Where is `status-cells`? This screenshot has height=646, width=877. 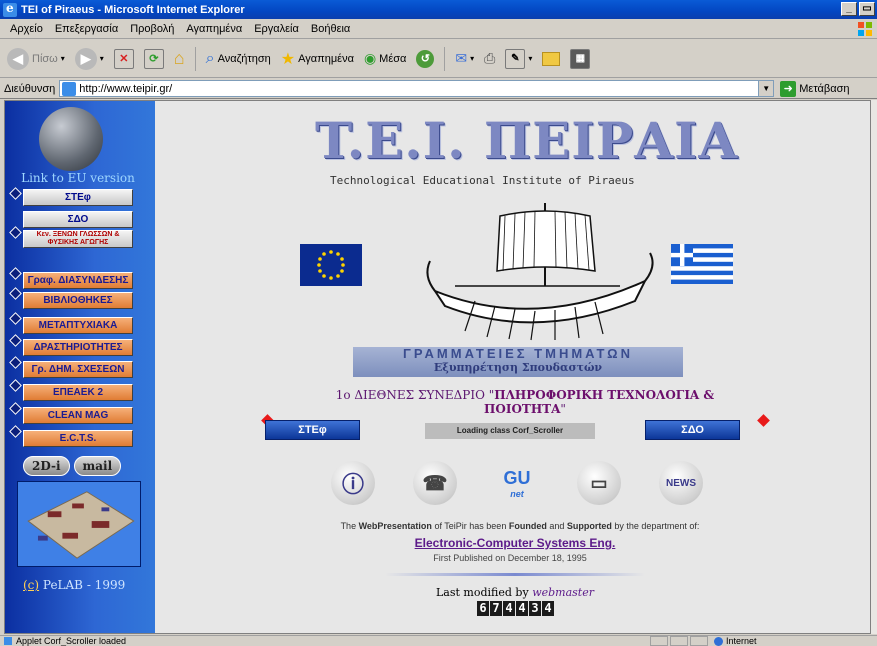
status-cells is located at coordinates (679, 641).